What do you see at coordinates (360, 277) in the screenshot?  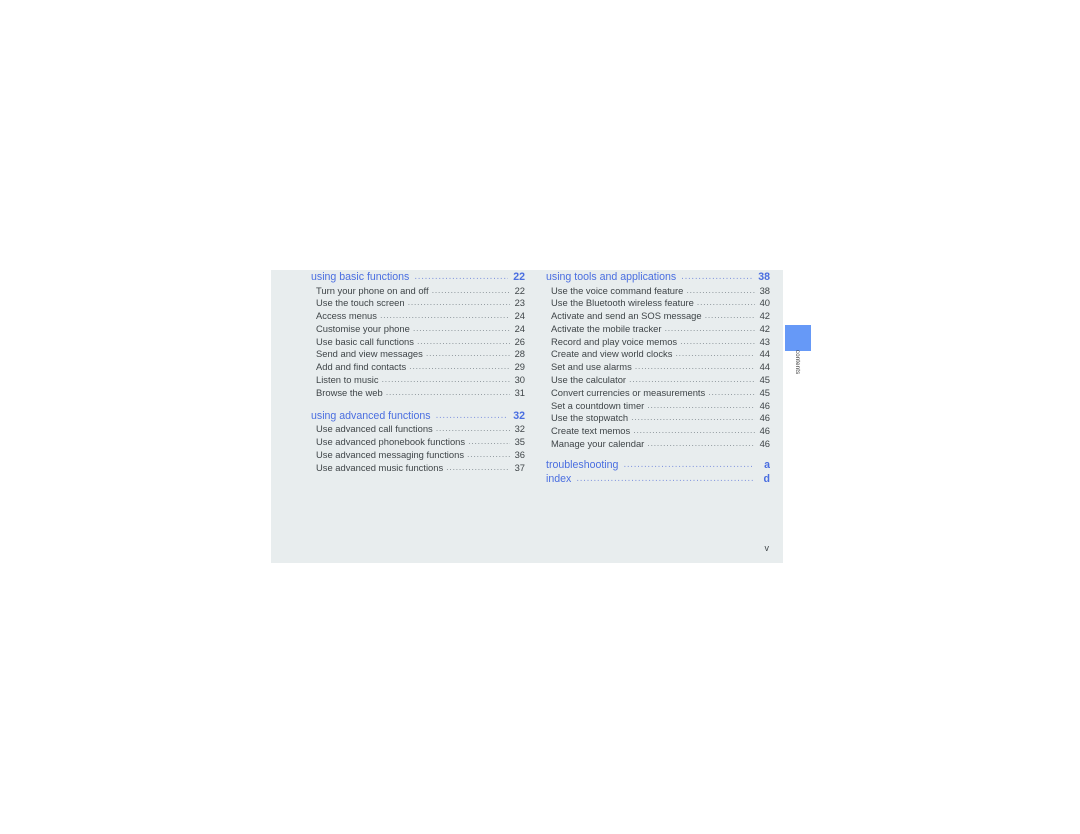 I see `toc-section-heading-label: using basic functions` at bounding box center [360, 277].